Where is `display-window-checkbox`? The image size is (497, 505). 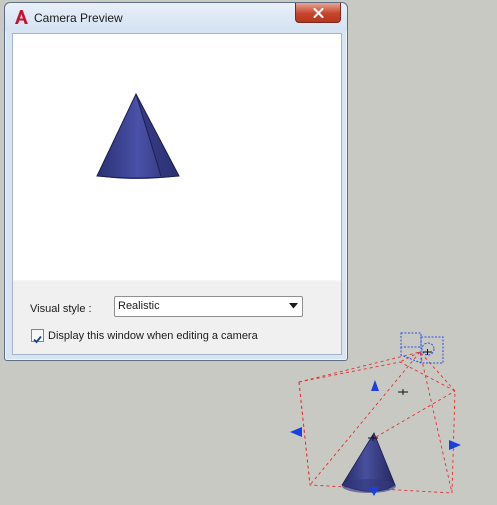
display-window-checkbox is located at coordinates (37, 336).